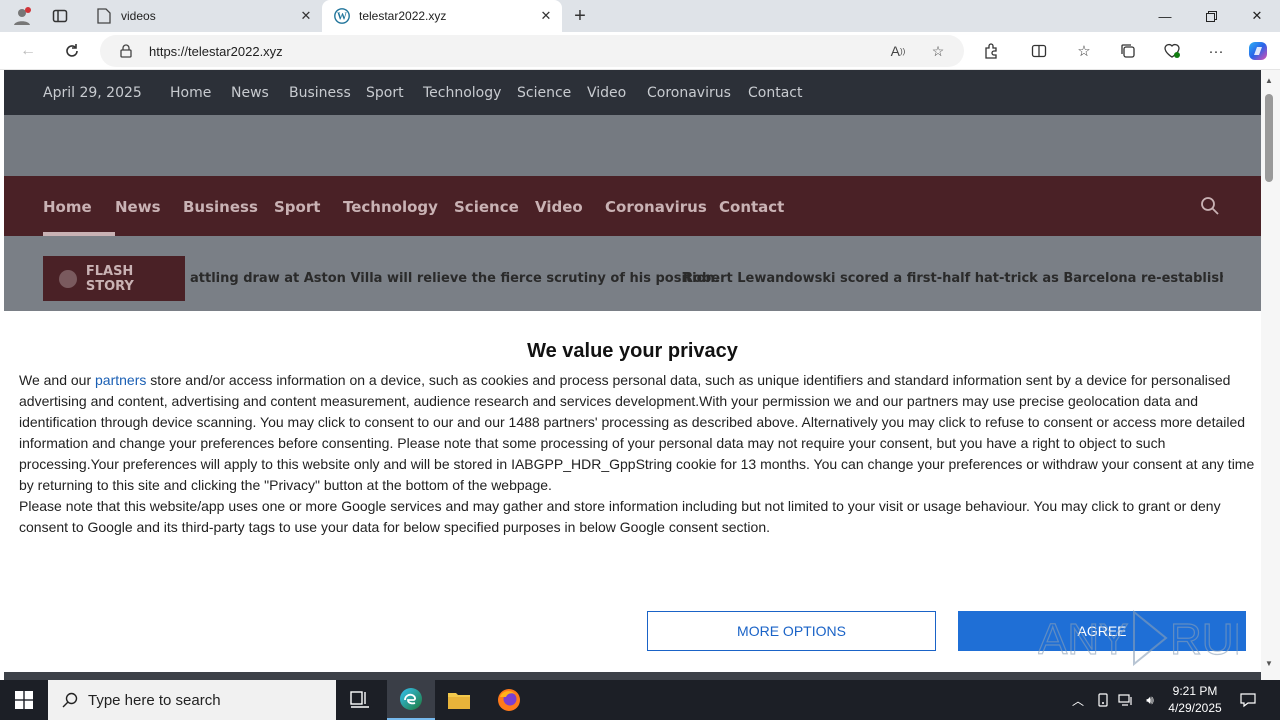 The width and height of the screenshot is (1280, 720). I want to click on main-nav-business: Business, so click(220, 207).